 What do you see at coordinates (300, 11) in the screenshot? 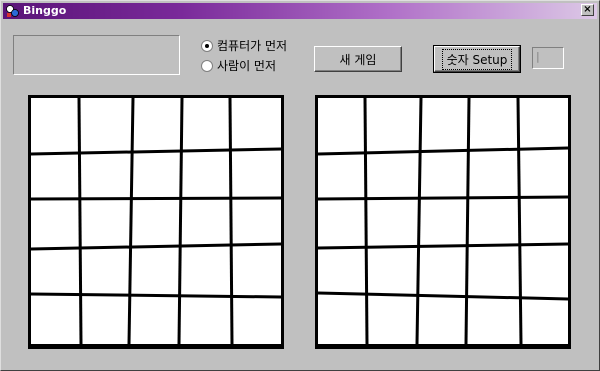
I see `title-bar: Binggo ×` at bounding box center [300, 11].